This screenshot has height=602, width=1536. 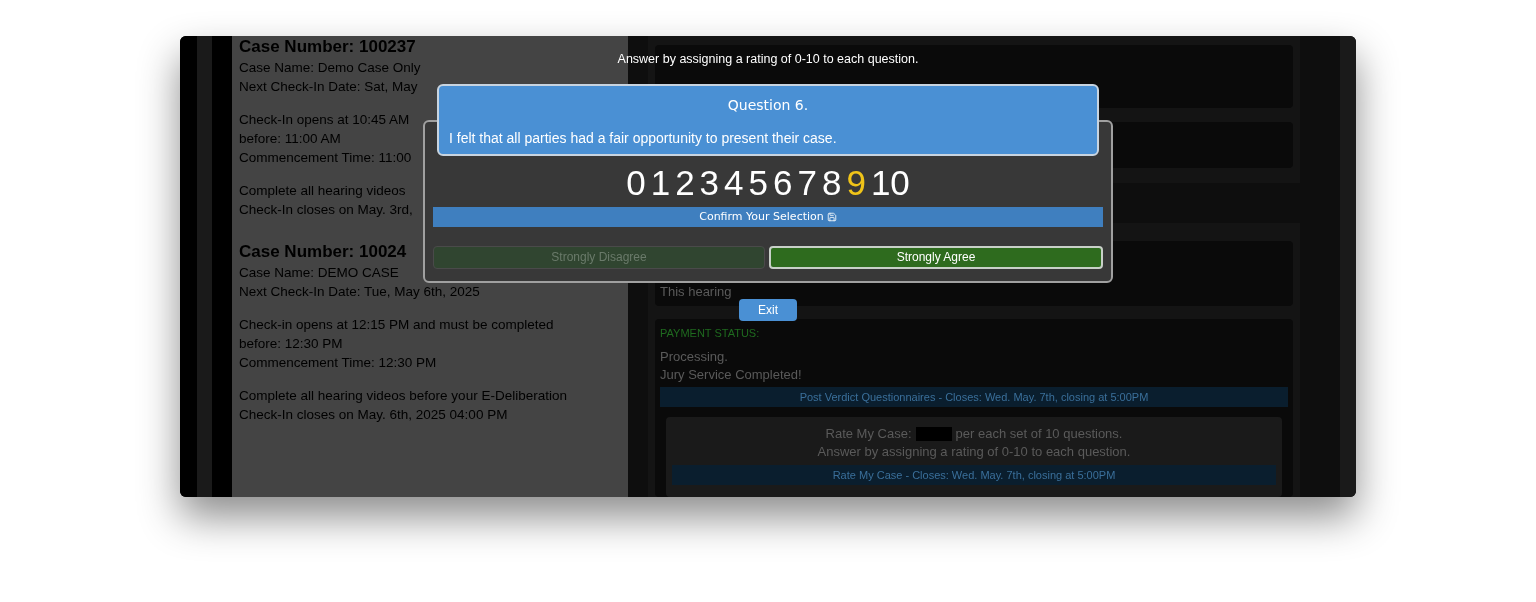 I want to click on case-detail: Commencement Time: 12:30 PM, so click(x=338, y=363).